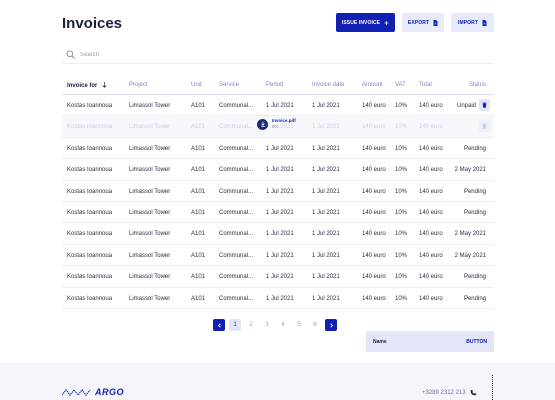 Image resolution: width=555 pixels, height=400 pixels. I want to click on page-1-button: 1, so click(235, 325).